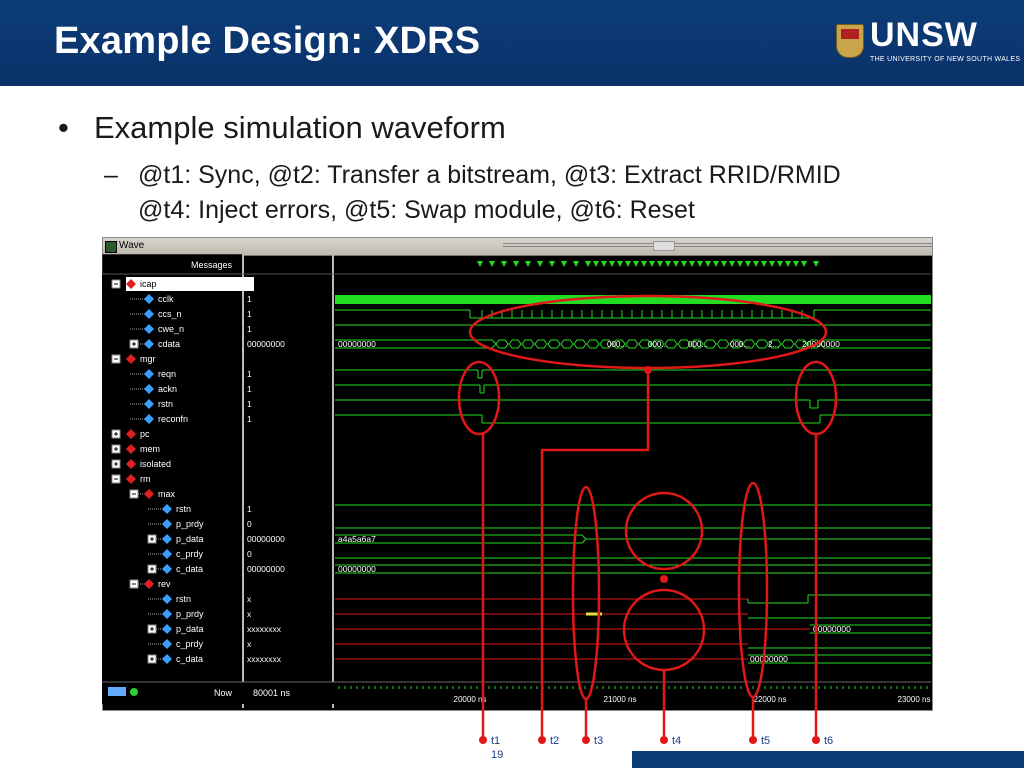 This screenshot has width=1024, height=768. What do you see at coordinates (664, 579) in the screenshot?
I see `annotation-dot` at bounding box center [664, 579].